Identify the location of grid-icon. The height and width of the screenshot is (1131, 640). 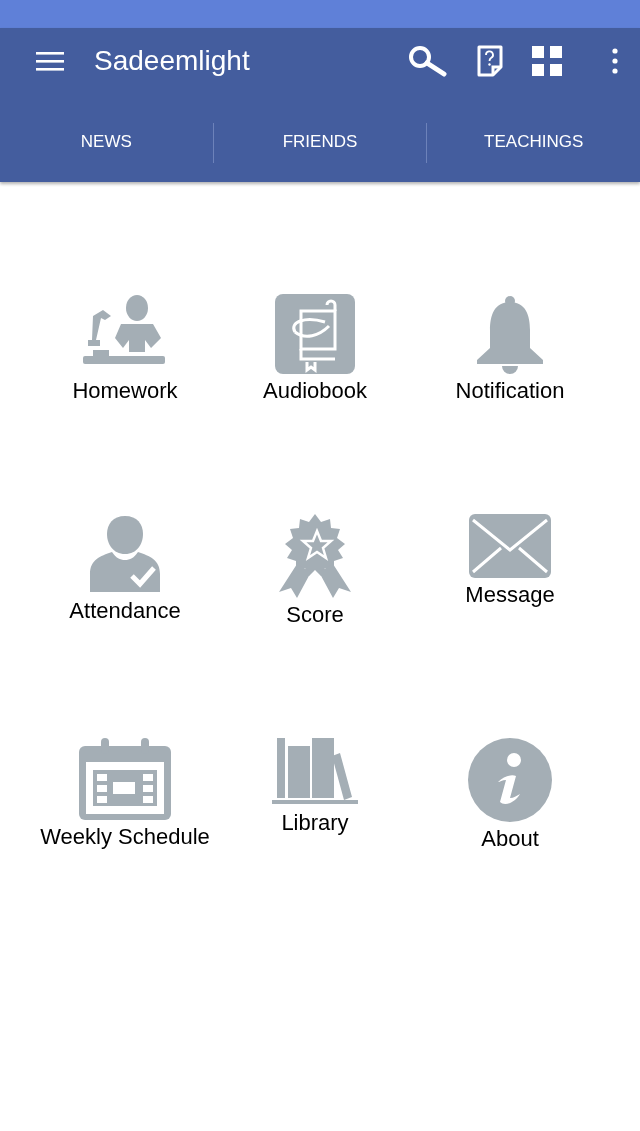
(547, 61).